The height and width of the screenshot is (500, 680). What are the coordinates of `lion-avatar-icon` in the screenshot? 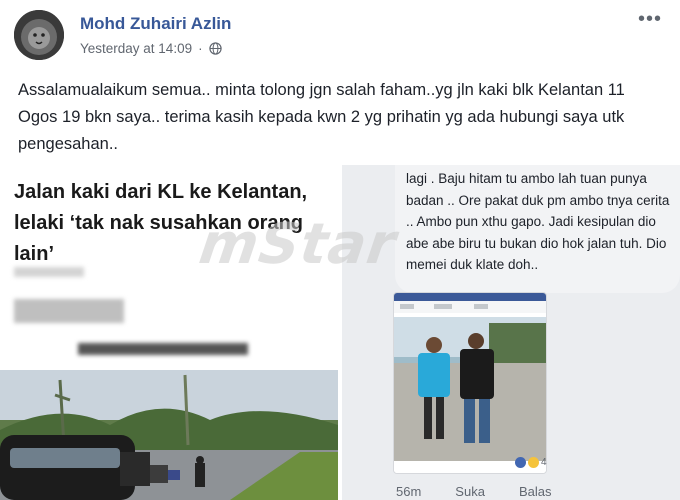 It's located at (39, 35).